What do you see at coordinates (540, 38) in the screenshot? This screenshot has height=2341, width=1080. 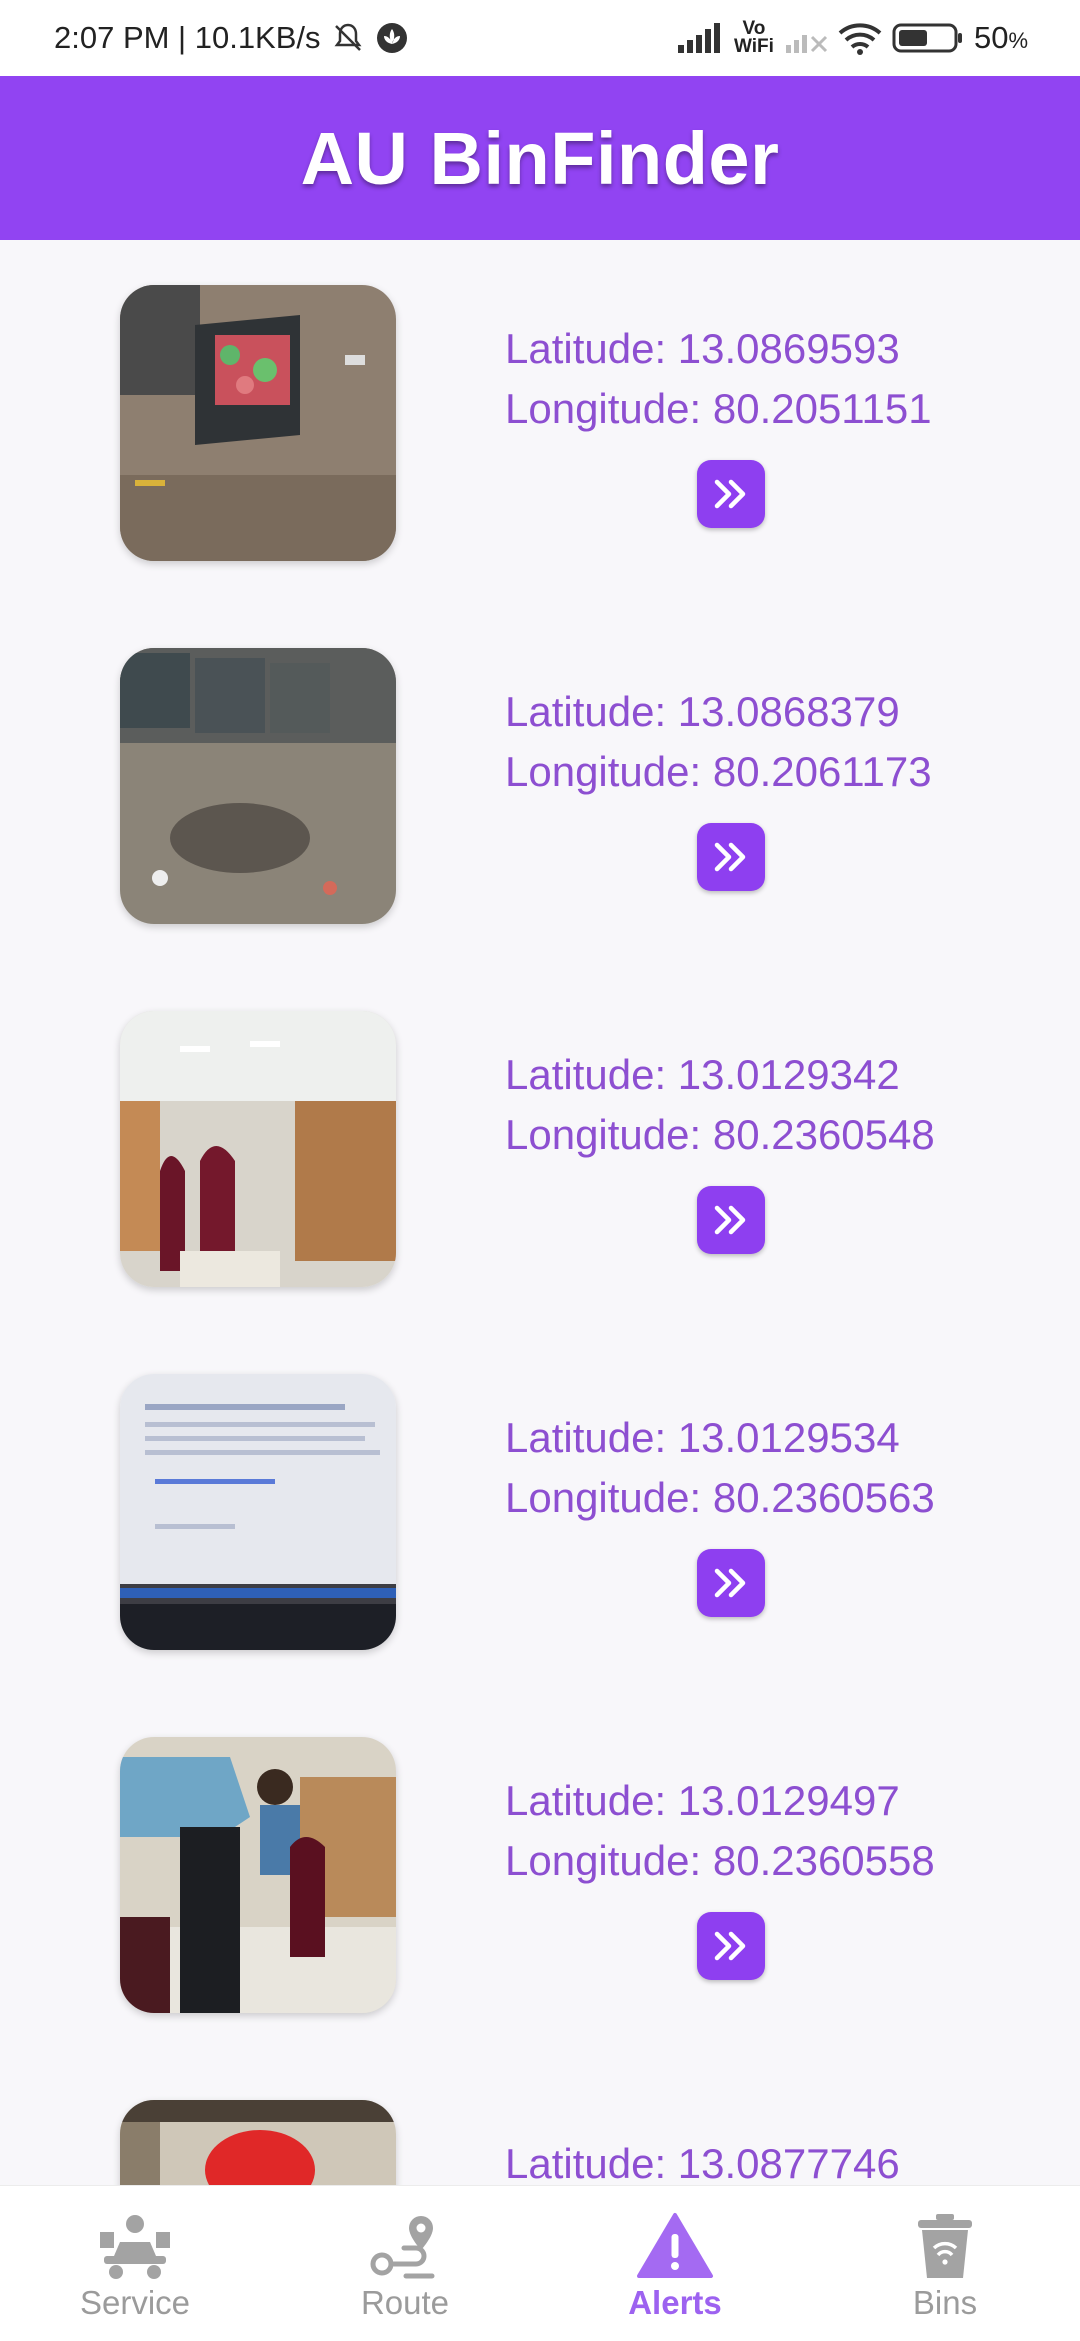 I see `status-bar: 2:07 PM | 10.1KB/s Vo WiFi 50%` at bounding box center [540, 38].